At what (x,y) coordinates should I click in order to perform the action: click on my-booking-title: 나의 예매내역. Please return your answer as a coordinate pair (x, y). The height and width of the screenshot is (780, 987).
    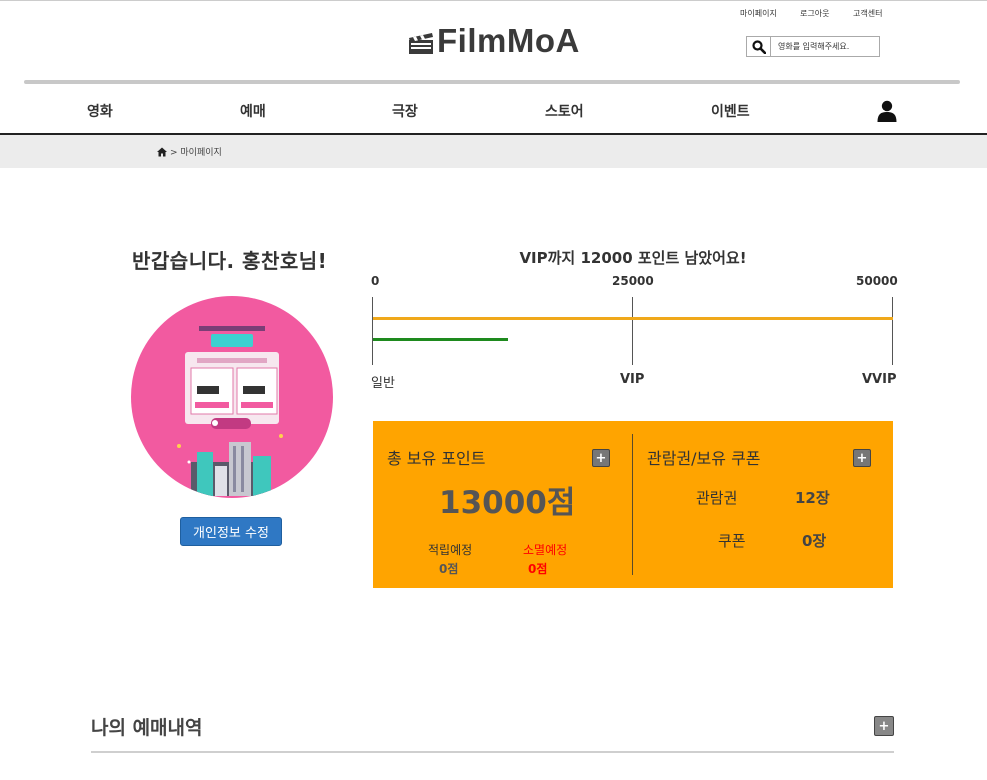
    Looking at the image, I should click on (147, 728).